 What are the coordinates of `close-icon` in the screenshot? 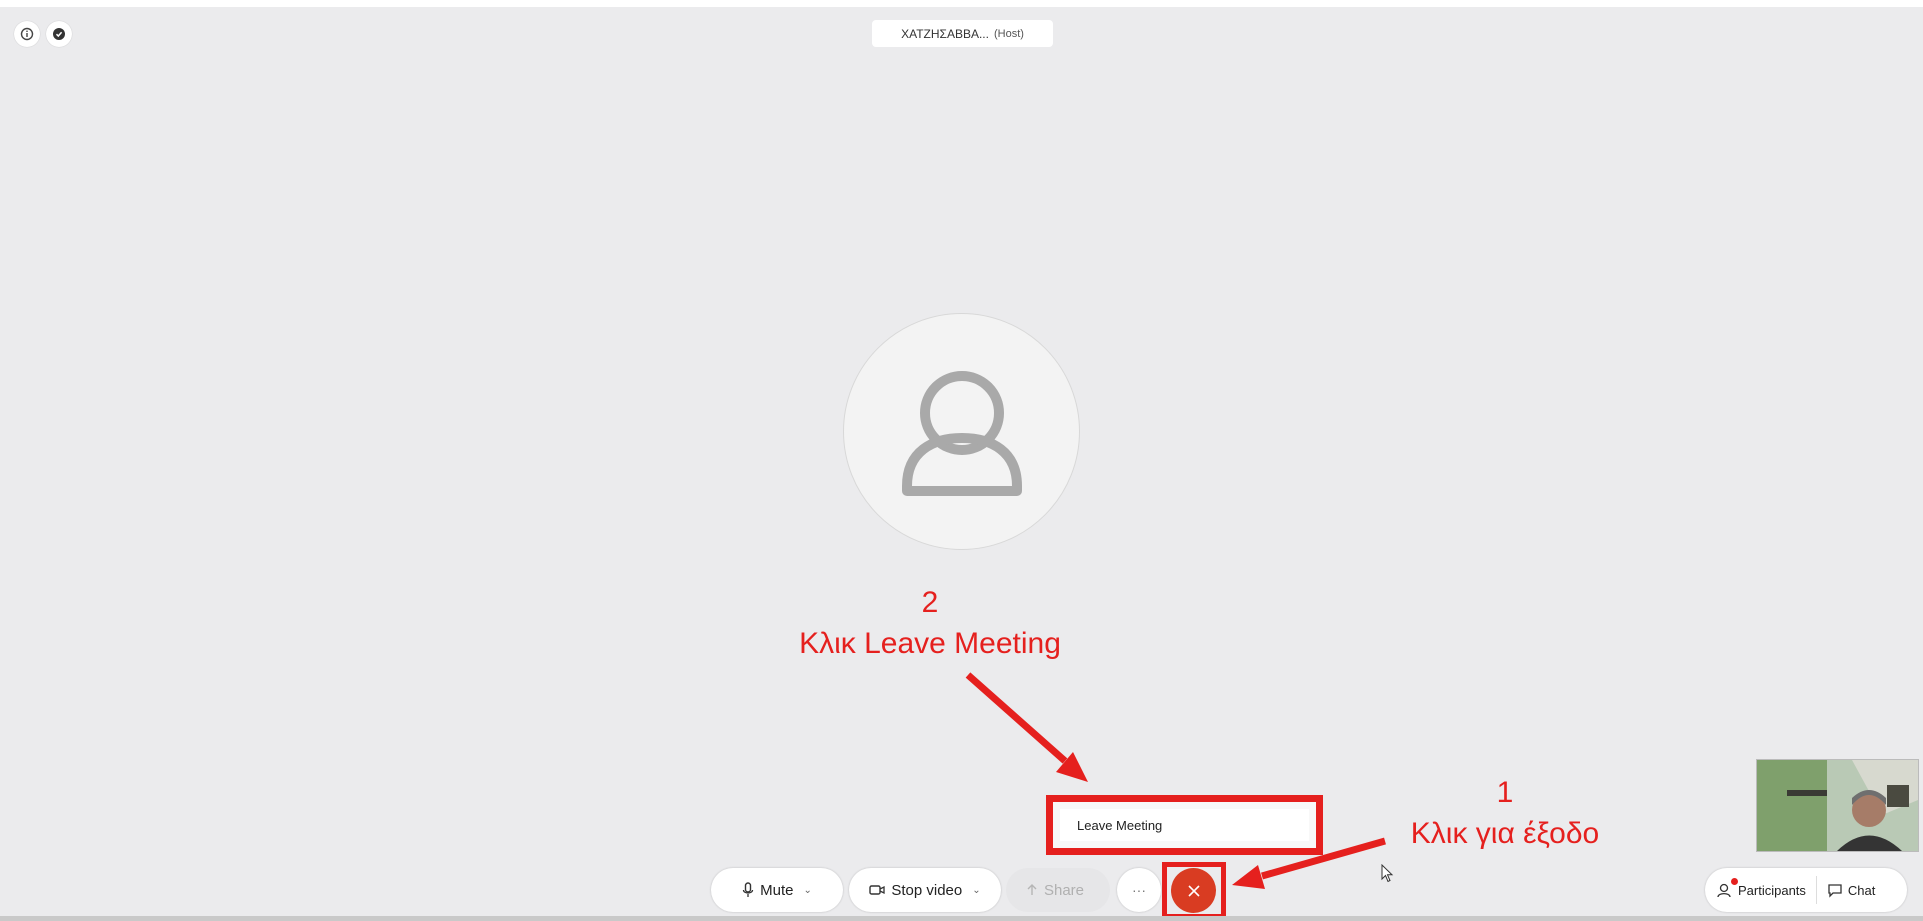 It's located at (1193, 890).